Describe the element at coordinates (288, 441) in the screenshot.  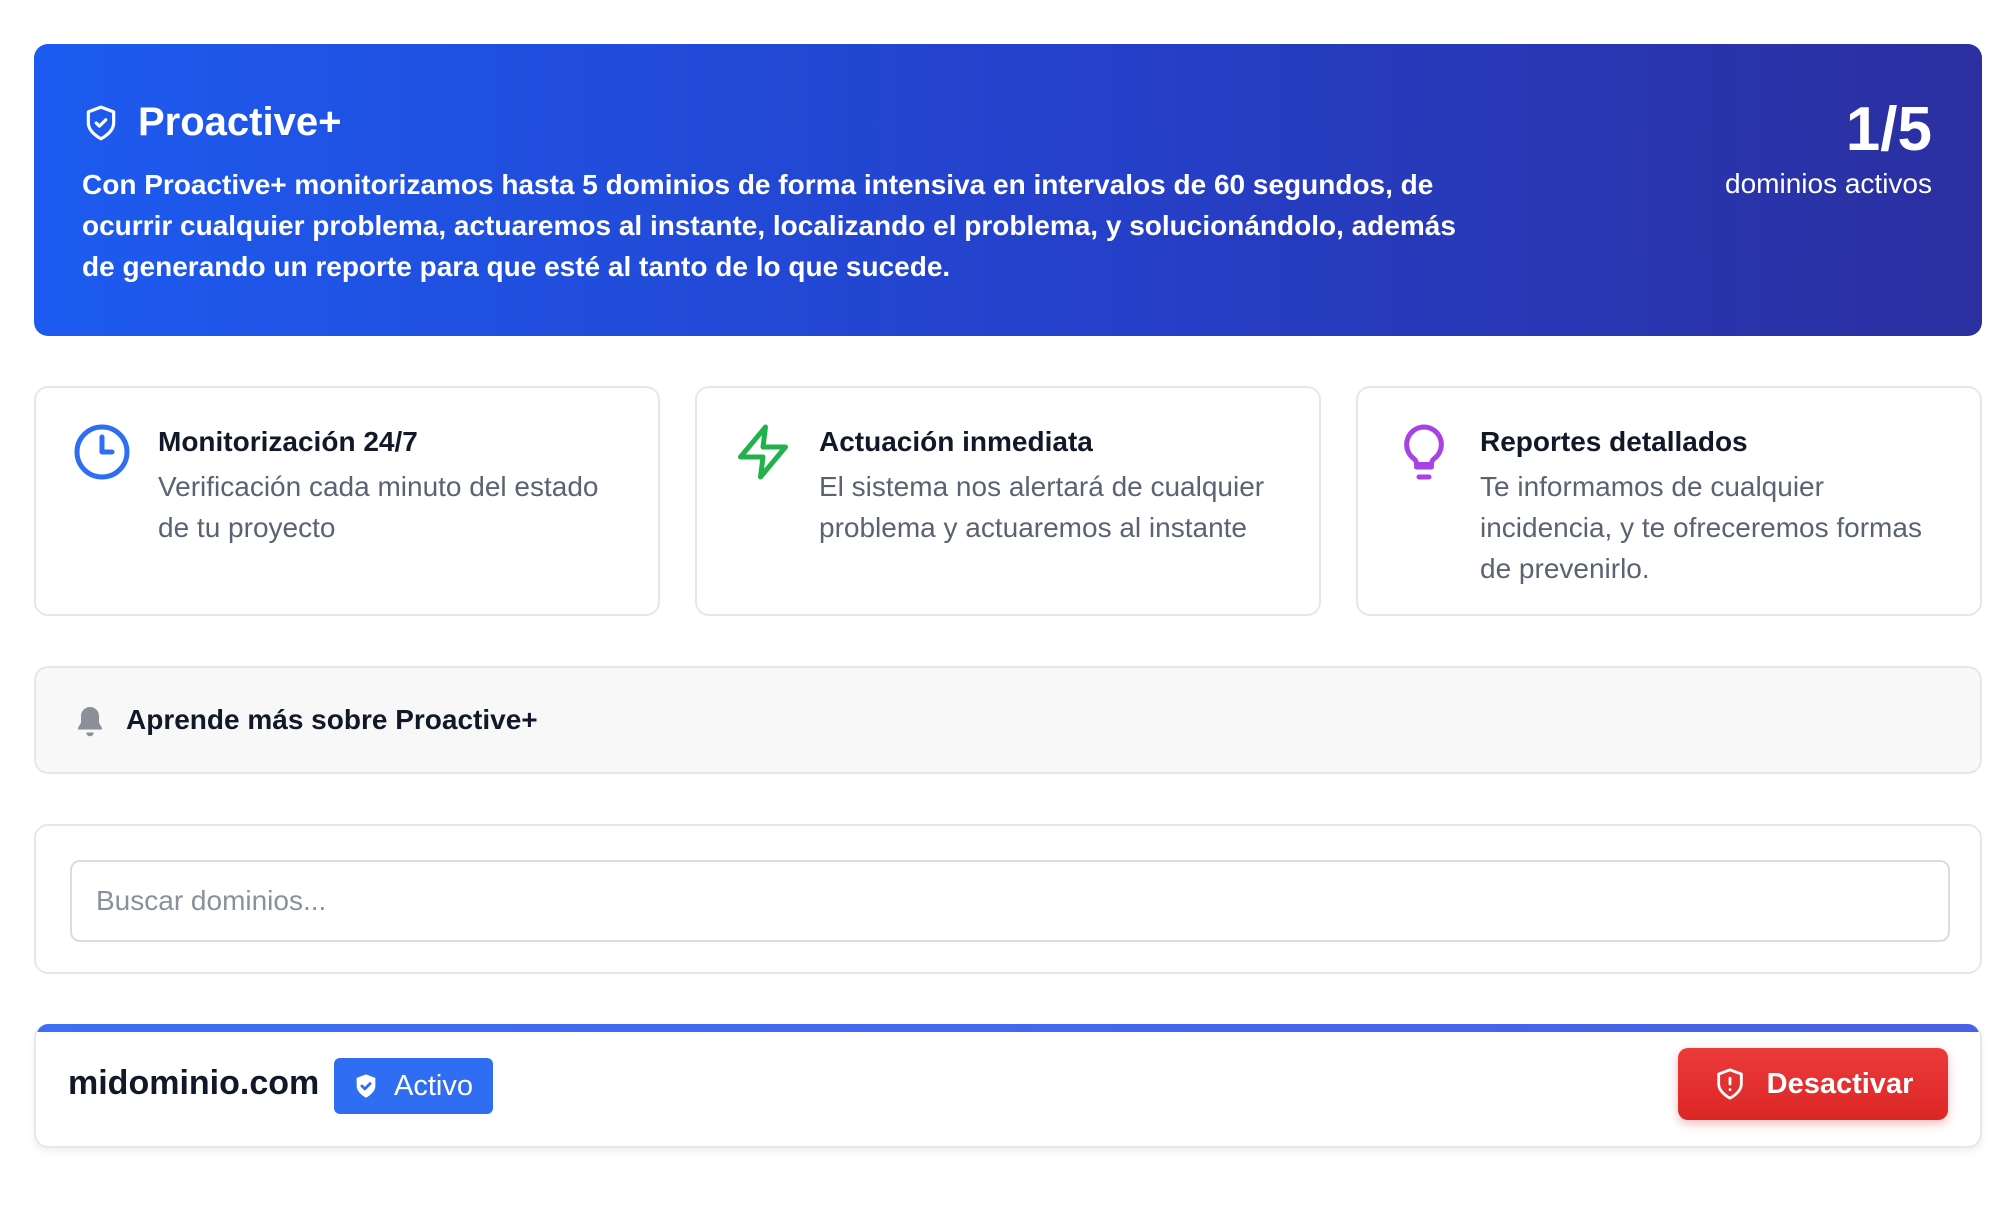
I see `feature-title: Monitorización 24/7` at that location.